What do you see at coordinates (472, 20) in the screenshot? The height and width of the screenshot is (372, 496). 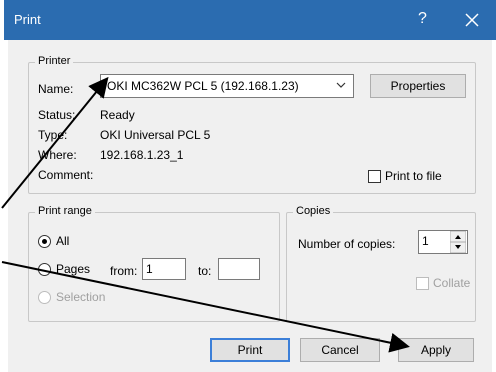 I see `close-icon` at bounding box center [472, 20].